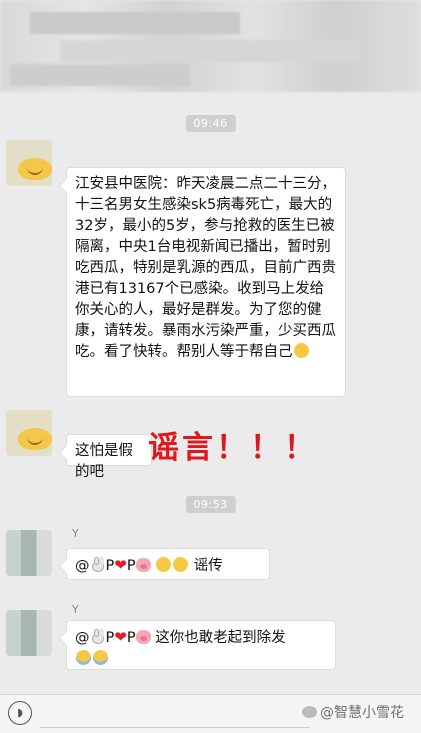 The width and height of the screenshot is (421, 733). I want to click on voice-icon: ◗, so click(20, 713).